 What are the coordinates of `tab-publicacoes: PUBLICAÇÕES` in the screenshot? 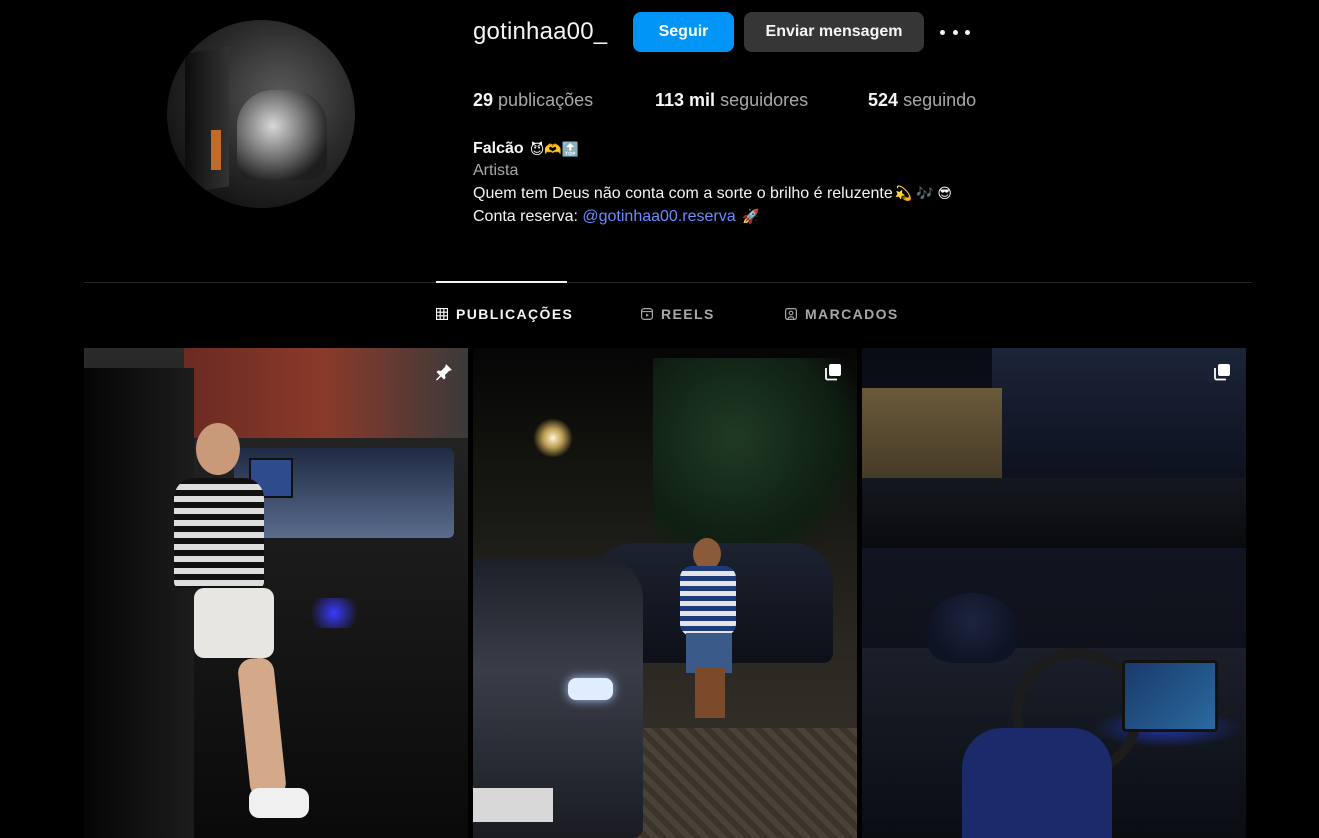 It's located at (504, 314).